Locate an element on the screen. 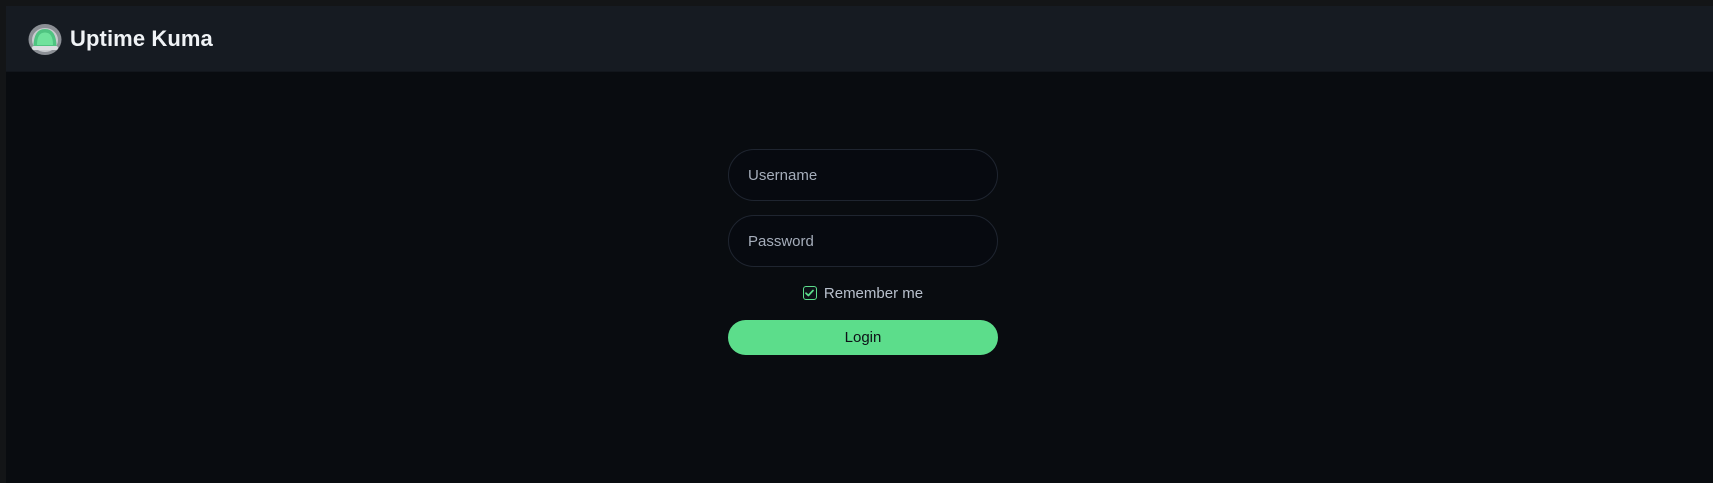 This screenshot has height=483, width=1713. app-title: Uptime Kuma is located at coordinates (141, 38).